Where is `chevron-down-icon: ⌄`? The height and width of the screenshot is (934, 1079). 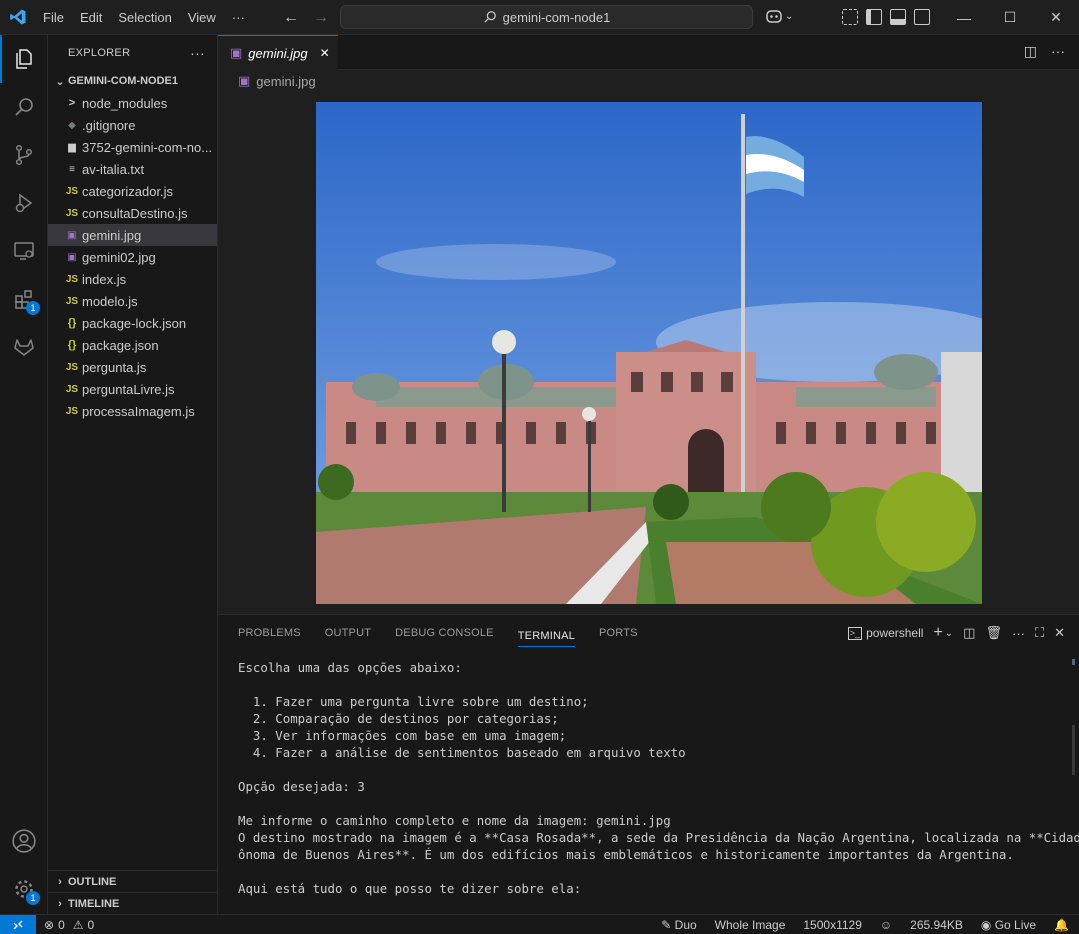
chevron-down-icon: ⌄ is located at coordinates (949, 633).